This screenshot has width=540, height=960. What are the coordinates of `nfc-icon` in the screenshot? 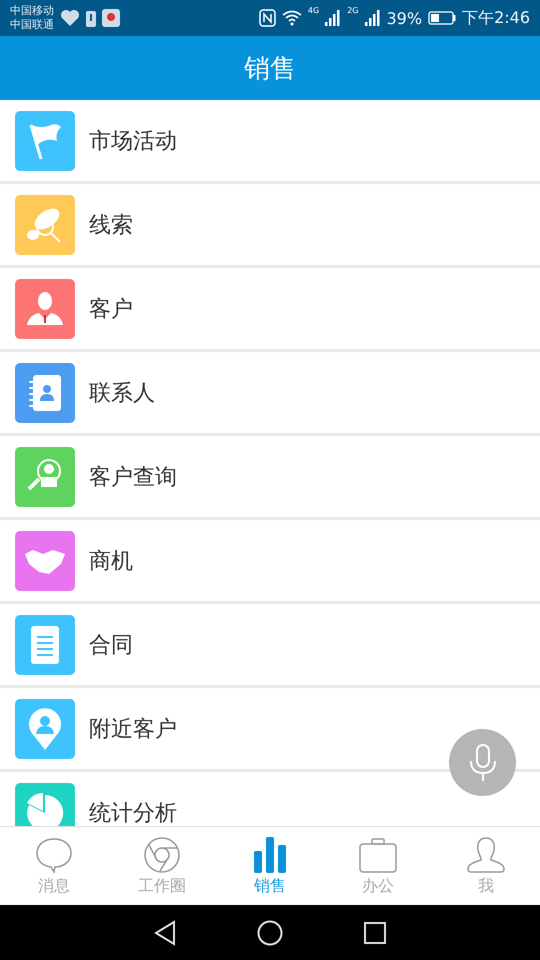 It's located at (267, 18).